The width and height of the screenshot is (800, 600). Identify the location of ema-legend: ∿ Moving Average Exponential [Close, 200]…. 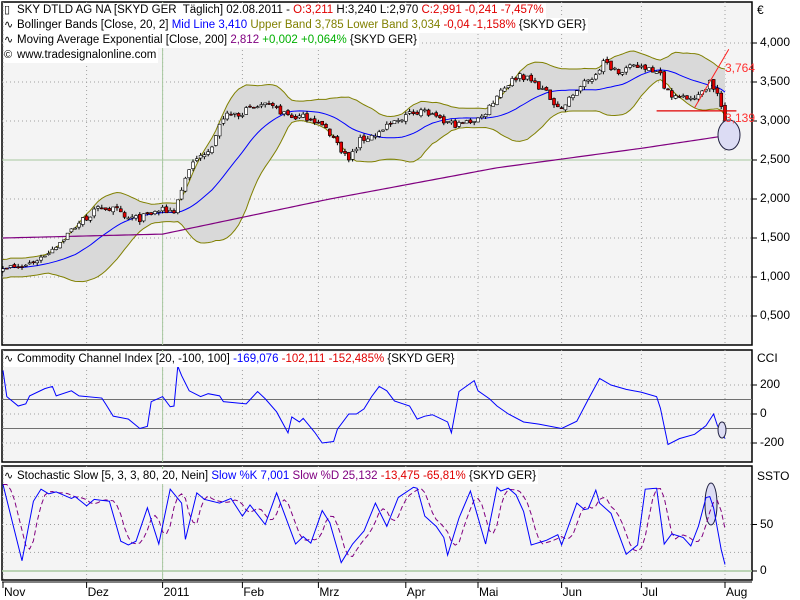
(212, 40).